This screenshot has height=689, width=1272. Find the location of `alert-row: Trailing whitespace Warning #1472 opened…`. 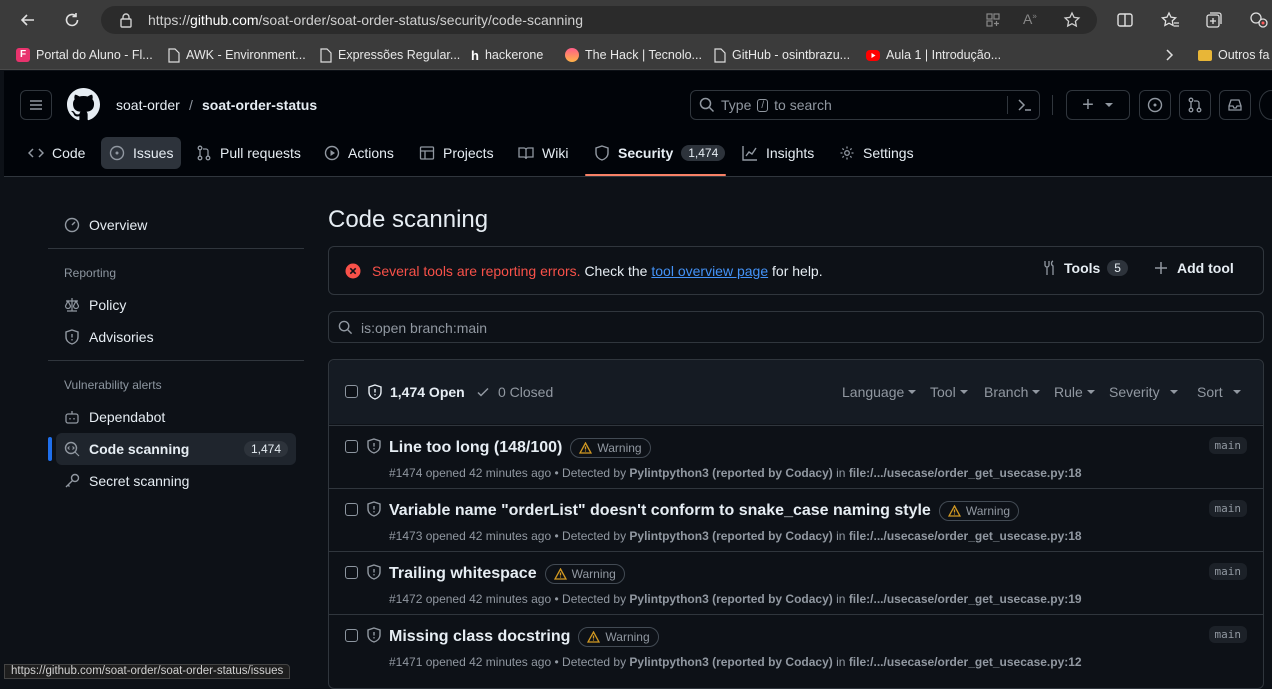

alert-row: Trailing whitespace Warning #1472 opened… is located at coordinates (796, 582).